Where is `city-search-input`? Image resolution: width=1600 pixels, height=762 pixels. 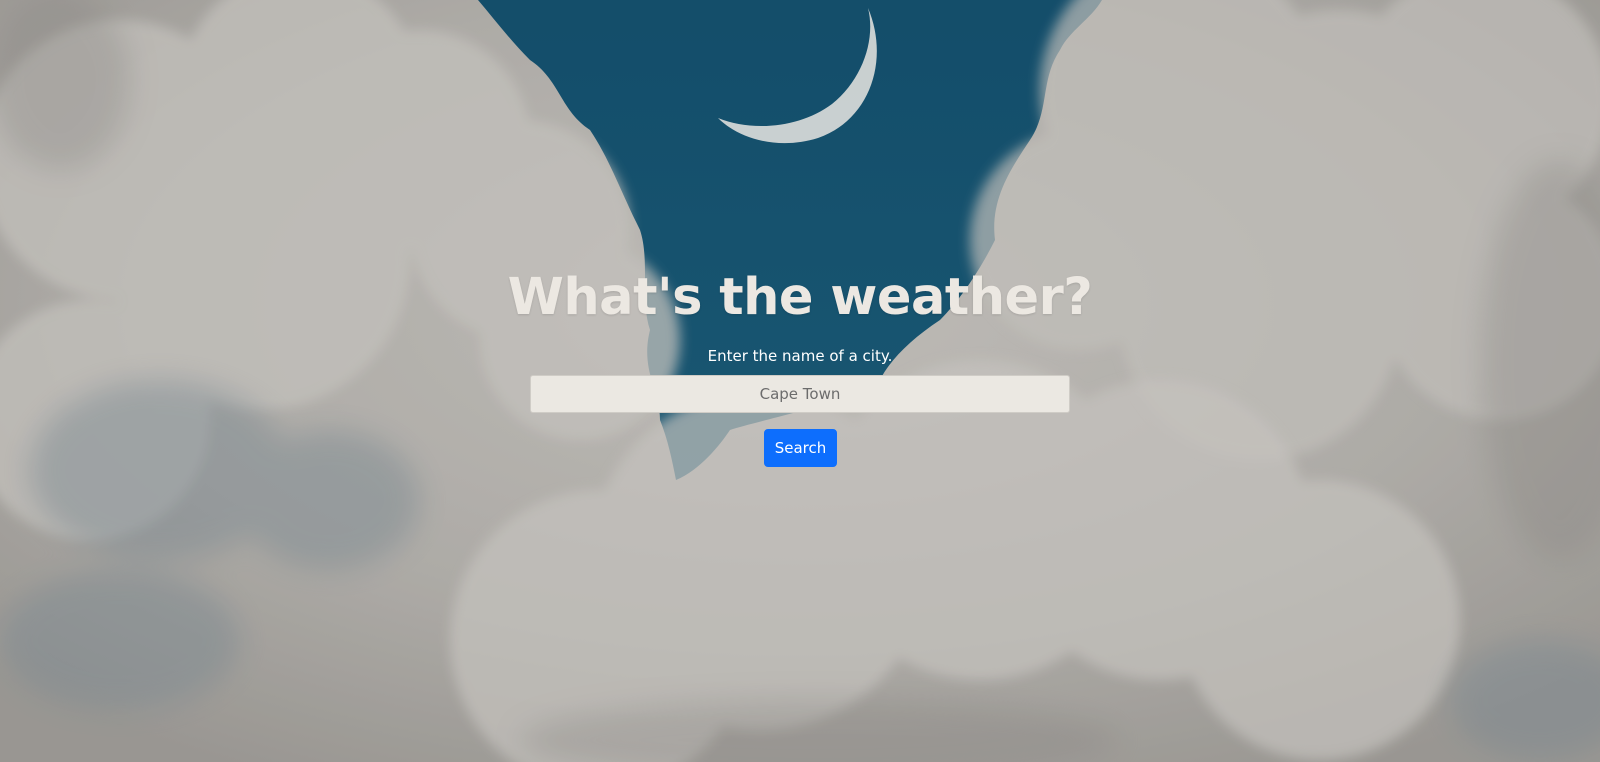
city-search-input is located at coordinates (800, 394).